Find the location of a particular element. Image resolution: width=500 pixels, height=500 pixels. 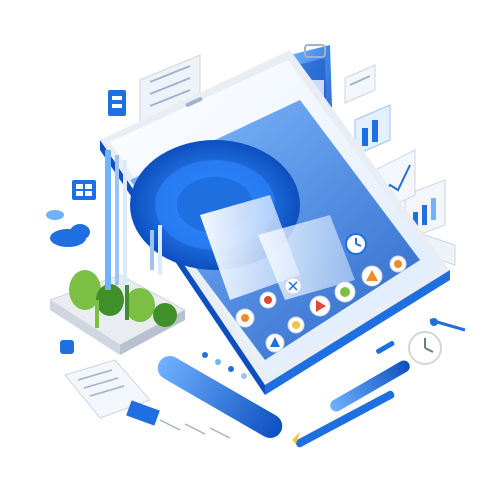

keyboard-tile is located at coordinates (143, 413).